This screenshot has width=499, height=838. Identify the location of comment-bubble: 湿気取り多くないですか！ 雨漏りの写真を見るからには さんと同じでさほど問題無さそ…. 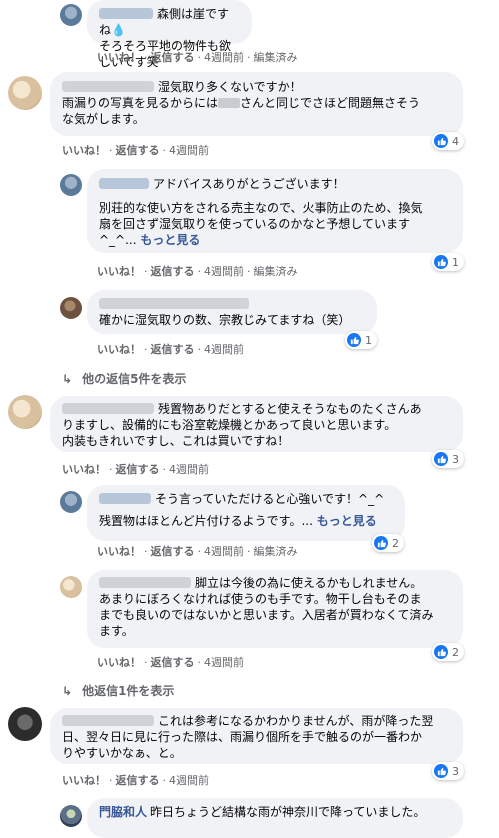
(256, 104).